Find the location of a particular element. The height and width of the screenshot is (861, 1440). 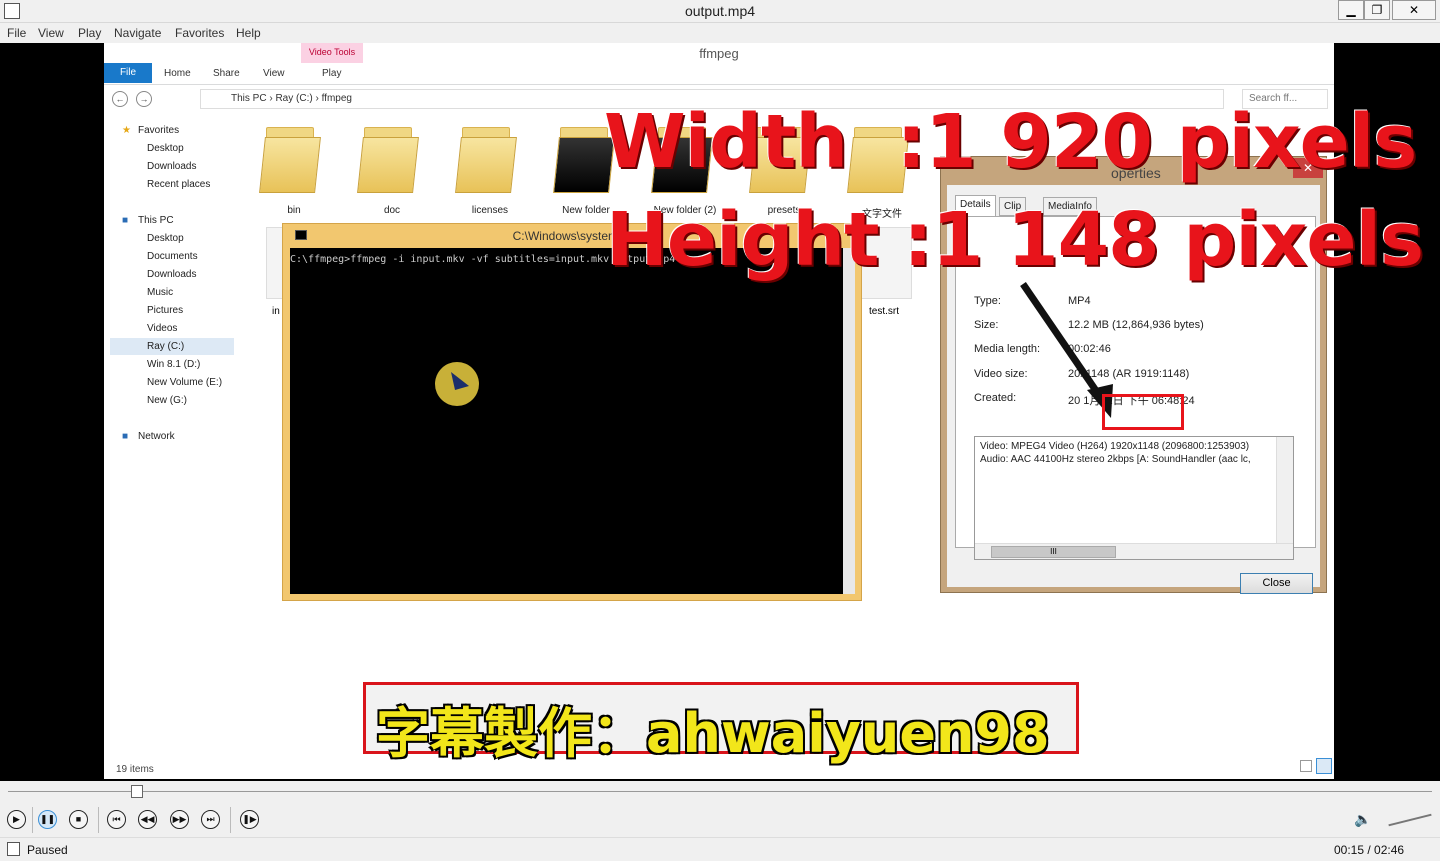

tab-home: Home is located at coordinates (177, 73).